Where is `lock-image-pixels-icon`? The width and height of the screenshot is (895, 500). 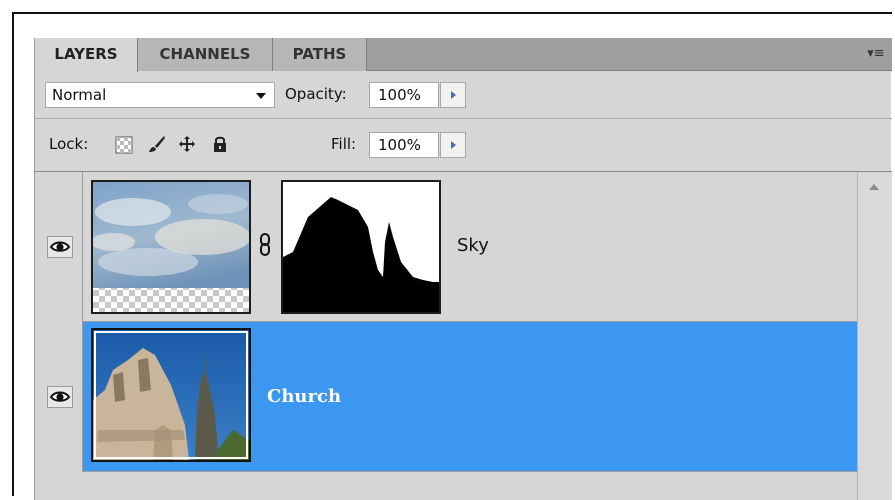
lock-image-pixels-icon is located at coordinates (157, 144).